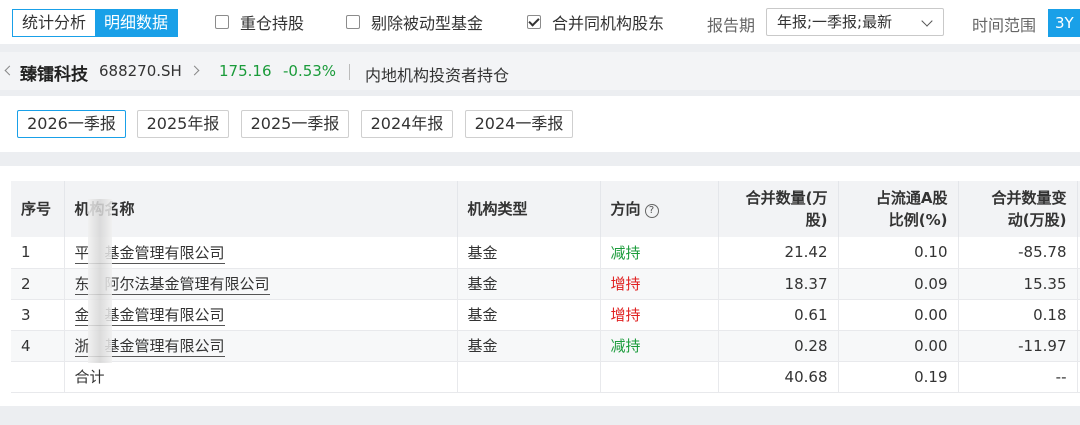  Describe the element at coordinates (731, 25) in the screenshot. I see `period-label: 报告期` at that location.